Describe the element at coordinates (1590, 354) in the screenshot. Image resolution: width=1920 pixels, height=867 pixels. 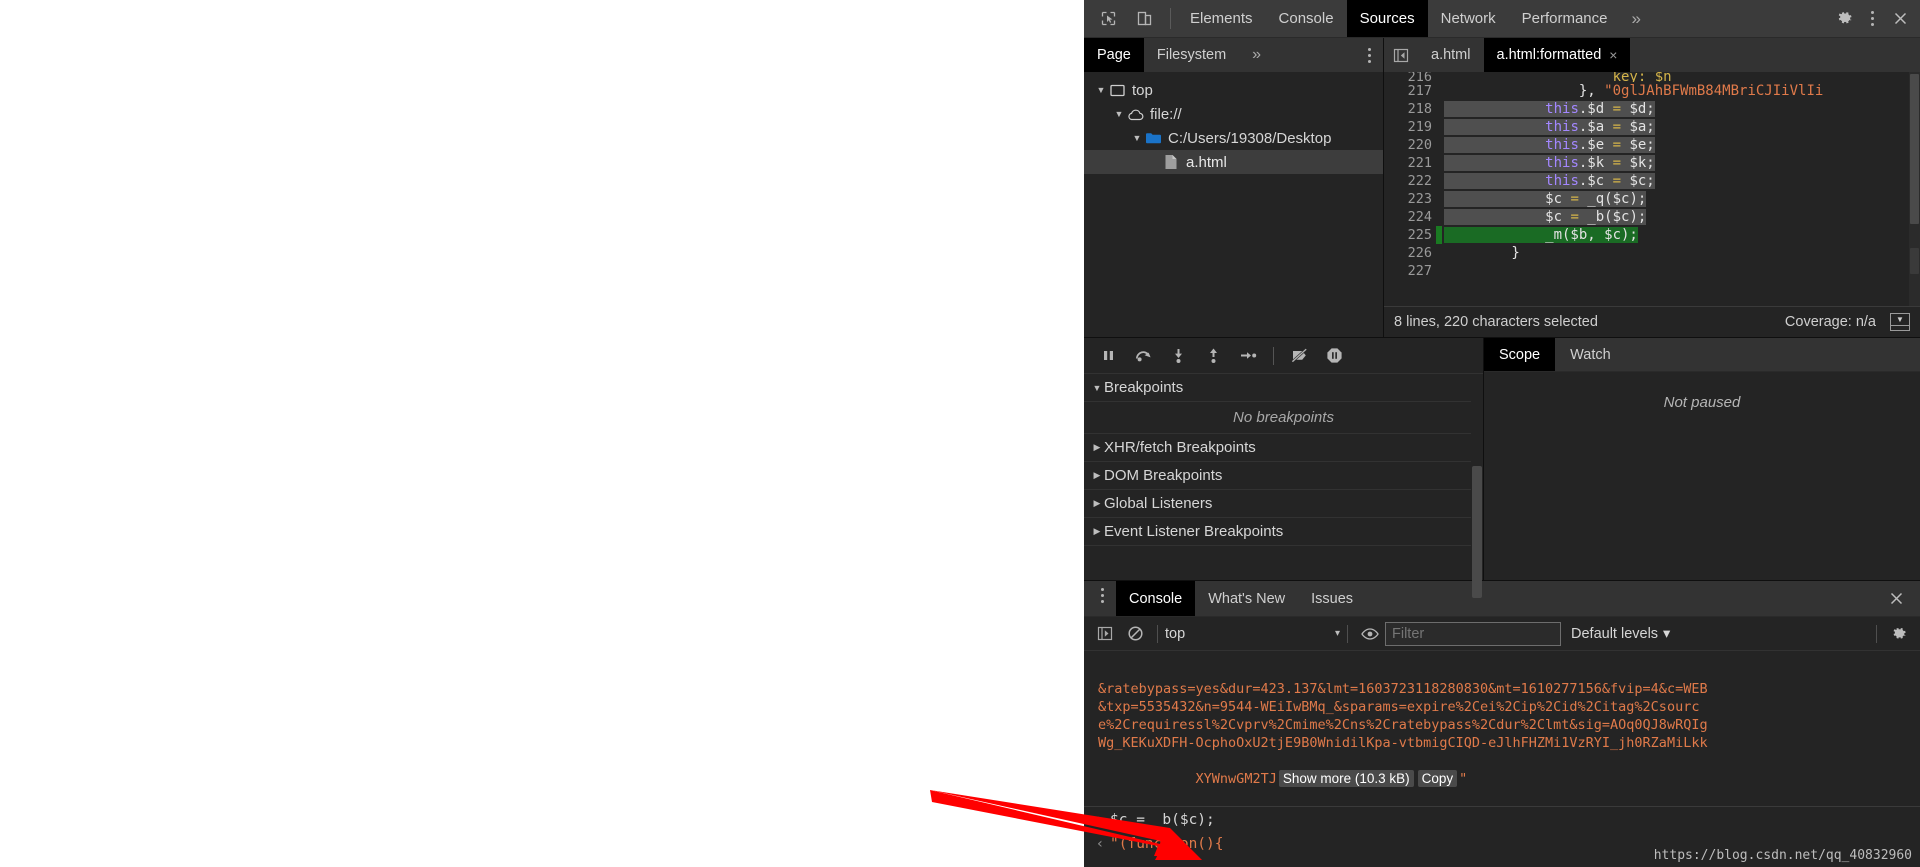
I see `tab-watch: Watch` at that location.